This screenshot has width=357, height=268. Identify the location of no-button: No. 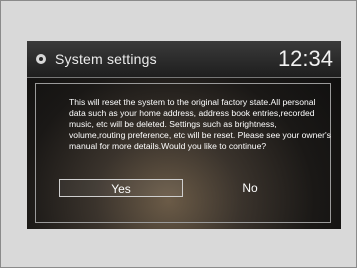
(250, 188).